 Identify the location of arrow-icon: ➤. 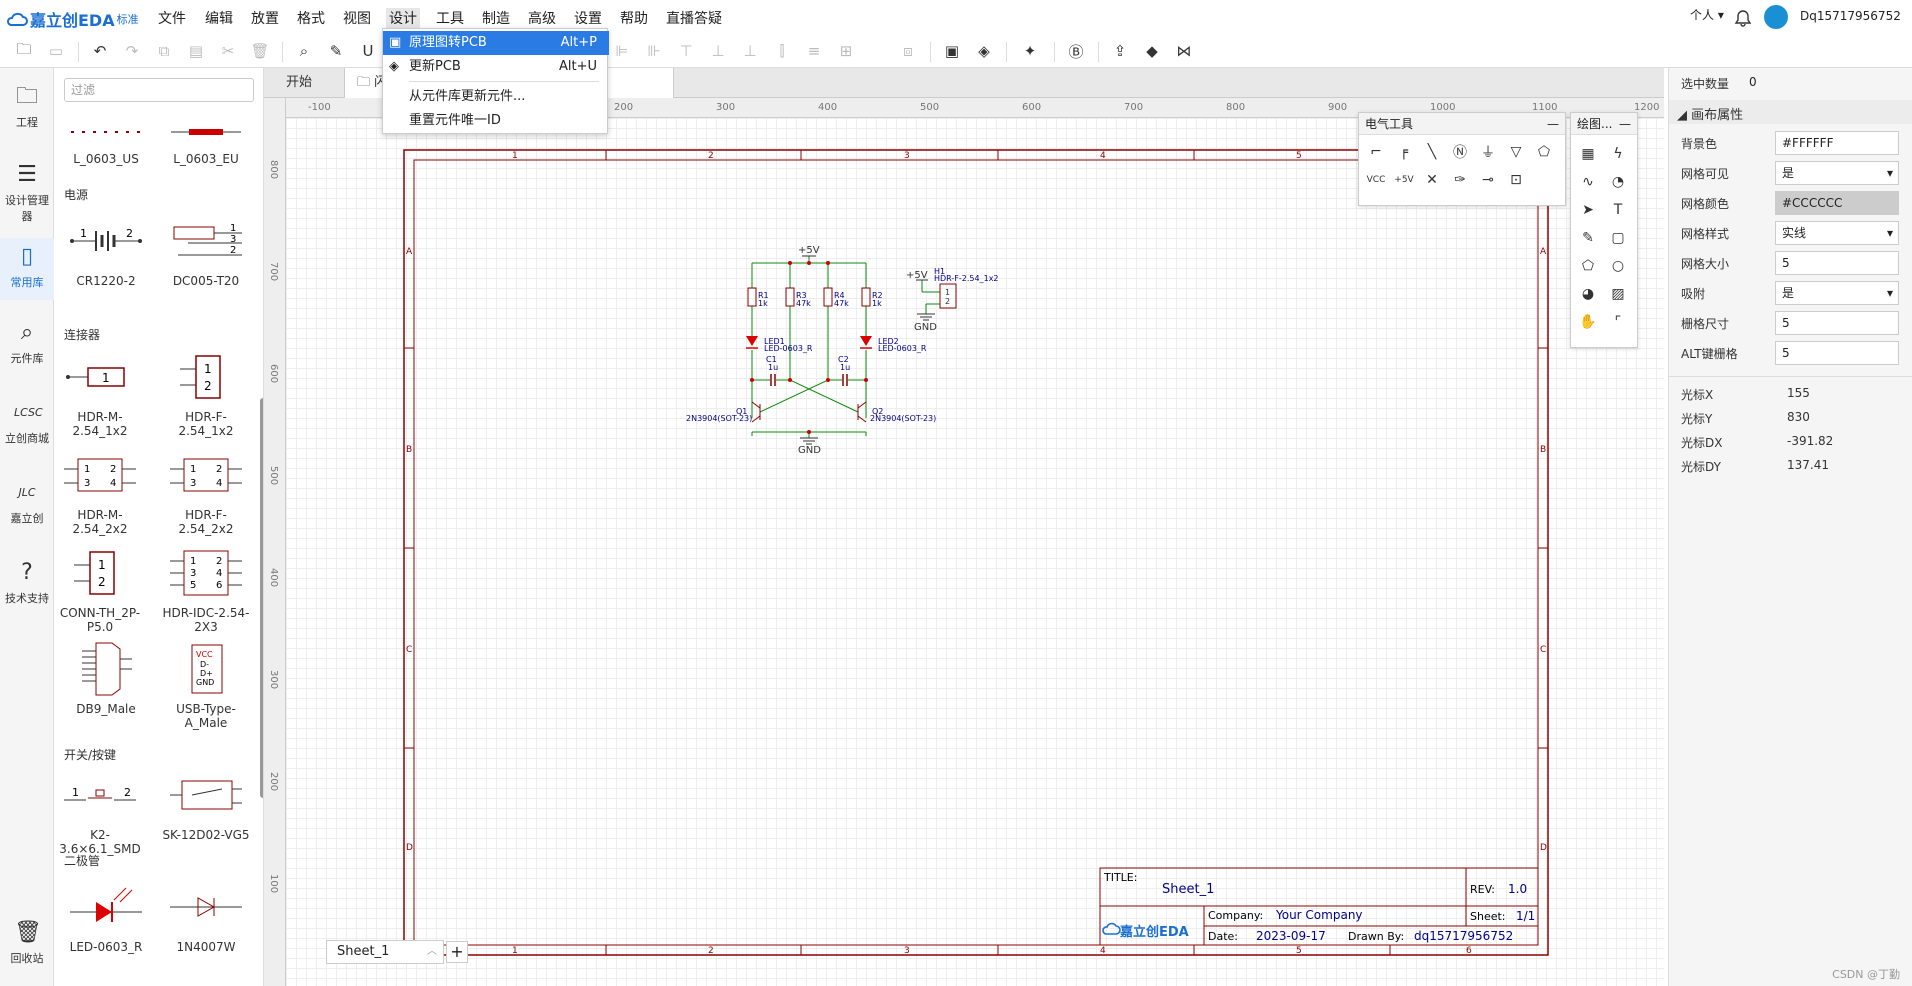
(1588, 210).